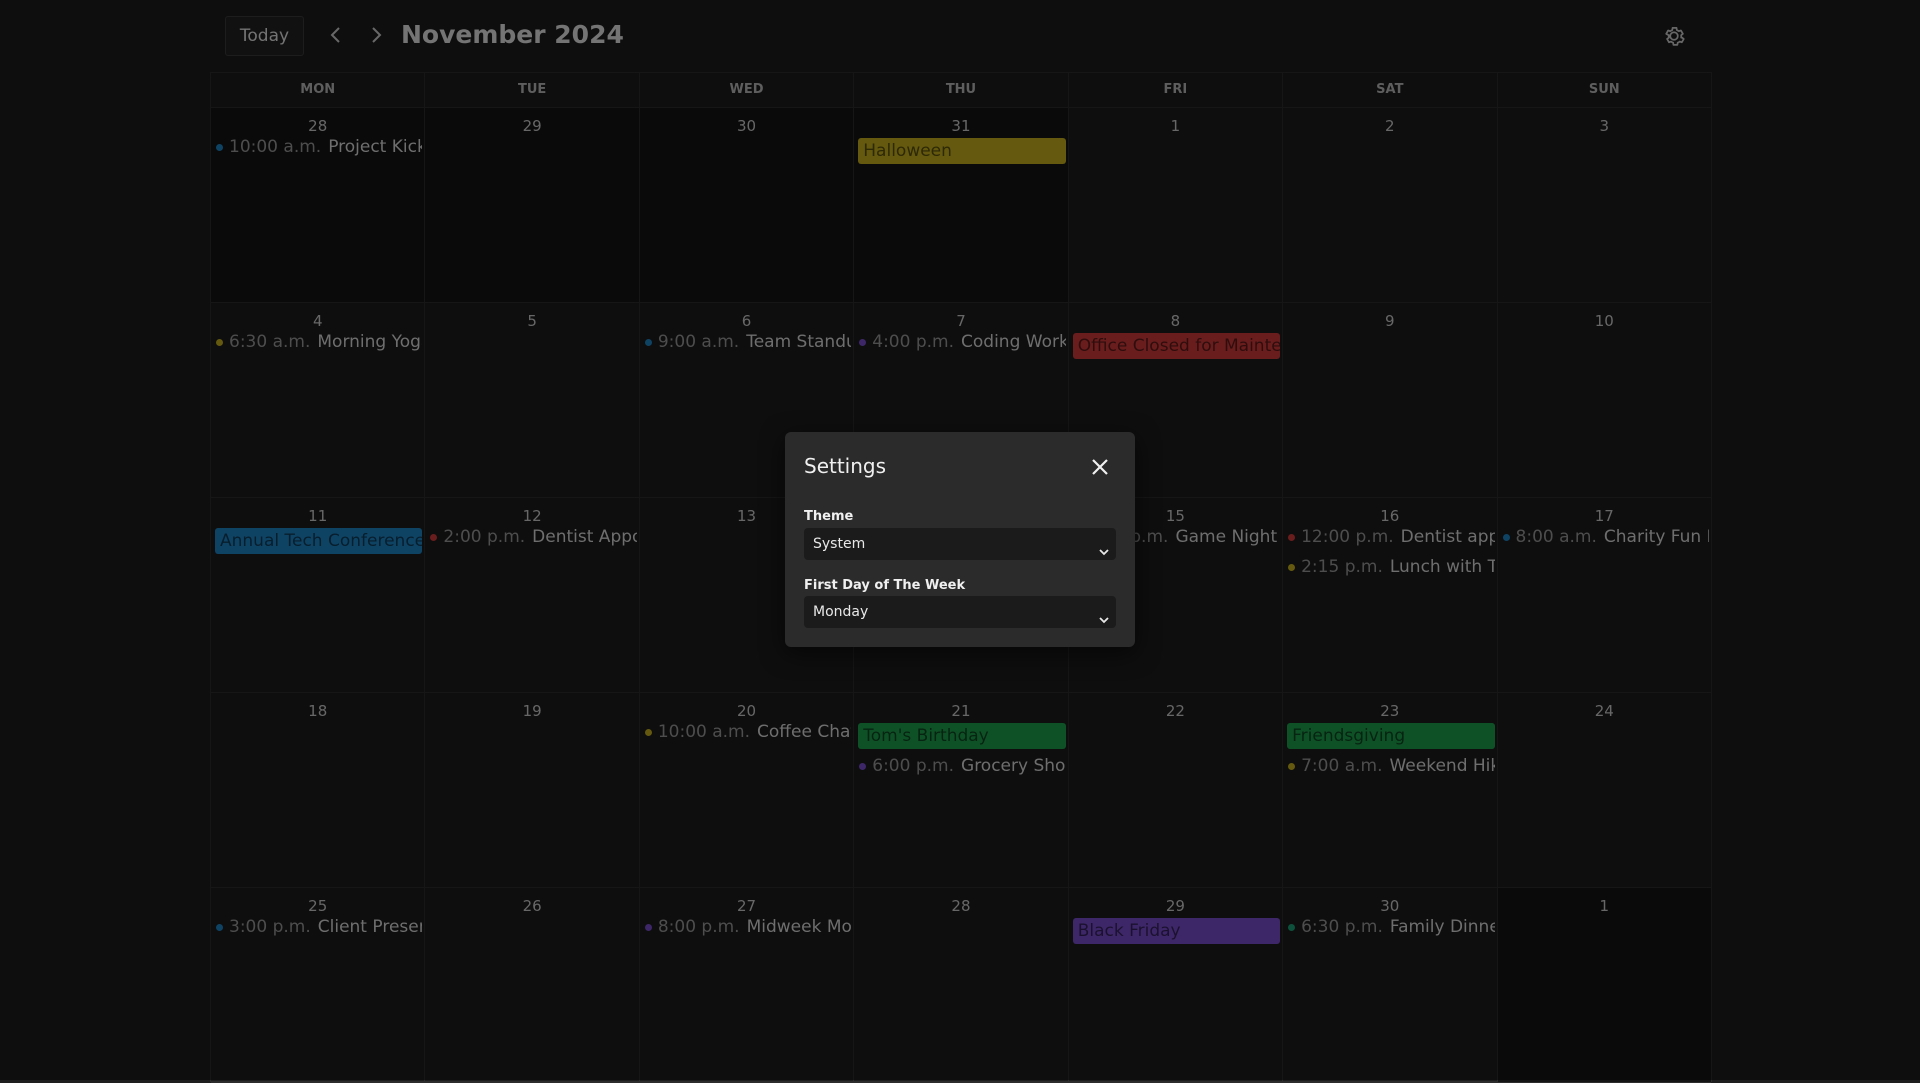 This screenshot has height=1083, width=1920. I want to click on close-icon, so click(1100, 467).